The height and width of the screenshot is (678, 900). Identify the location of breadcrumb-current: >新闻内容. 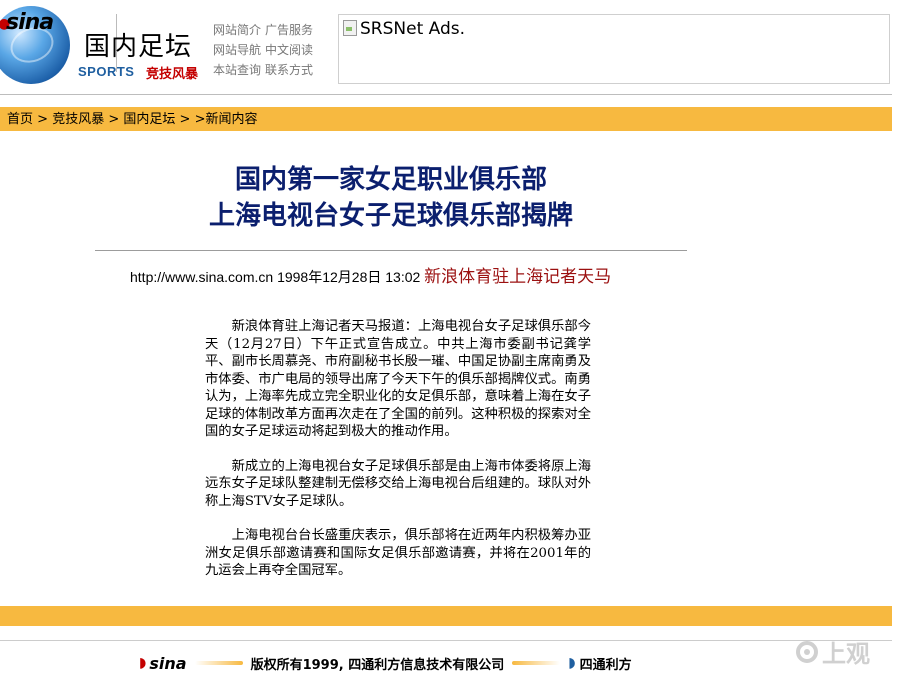
(226, 119).